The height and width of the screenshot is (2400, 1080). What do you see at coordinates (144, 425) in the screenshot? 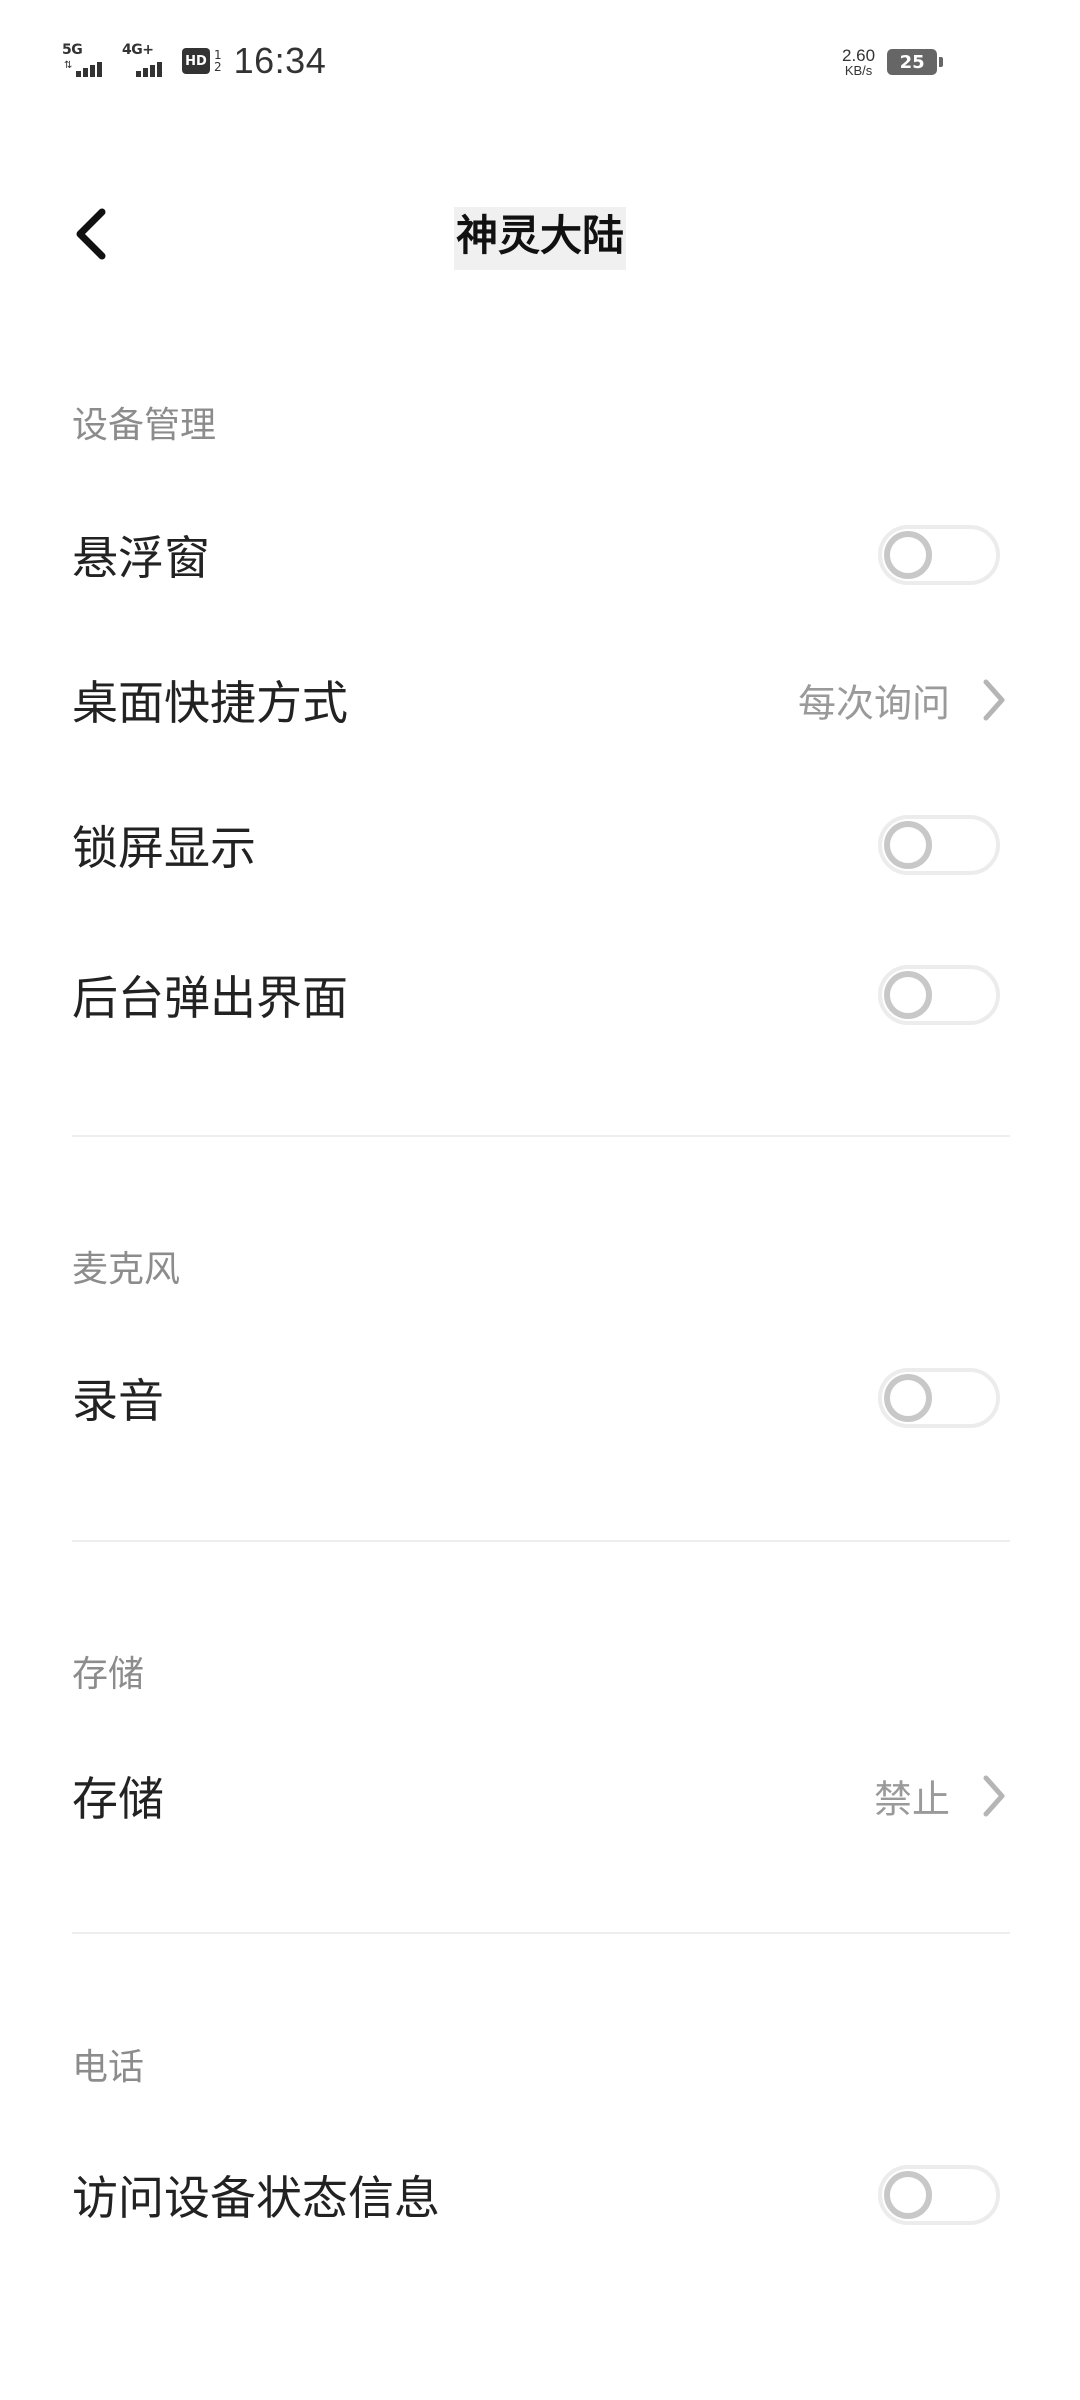
I see `section-title-device: 设备管理` at bounding box center [144, 425].